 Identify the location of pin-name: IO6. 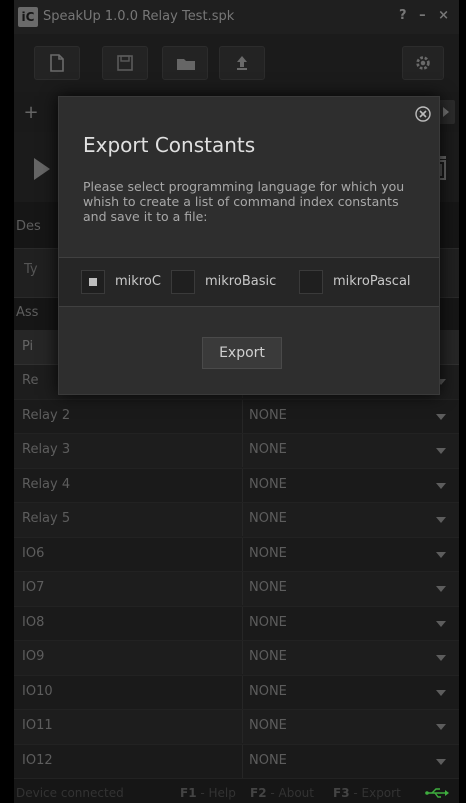
(33, 553).